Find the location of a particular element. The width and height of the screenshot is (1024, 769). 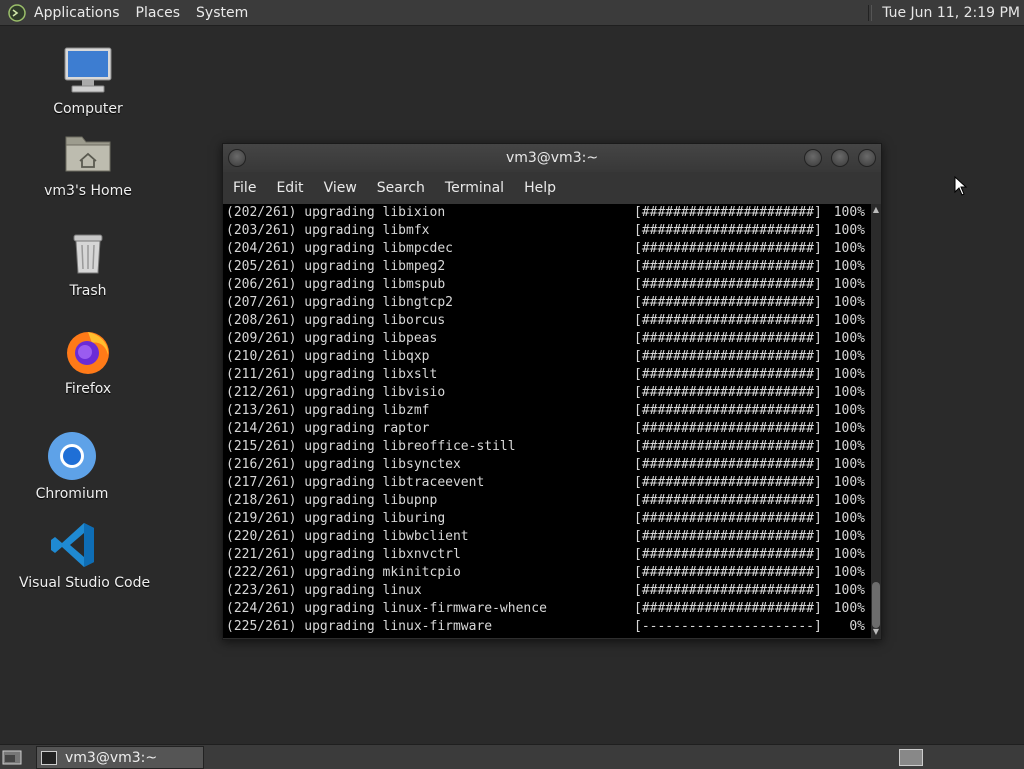

menu-edit: Edit is located at coordinates (289, 188).